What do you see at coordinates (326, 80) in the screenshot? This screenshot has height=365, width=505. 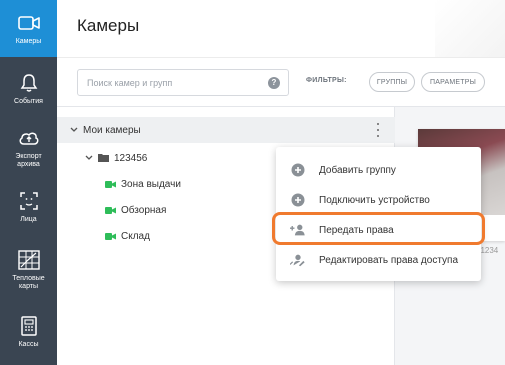 I see `filters-label: ФИЛЬТРЫ:` at bounding box center [326, 80].